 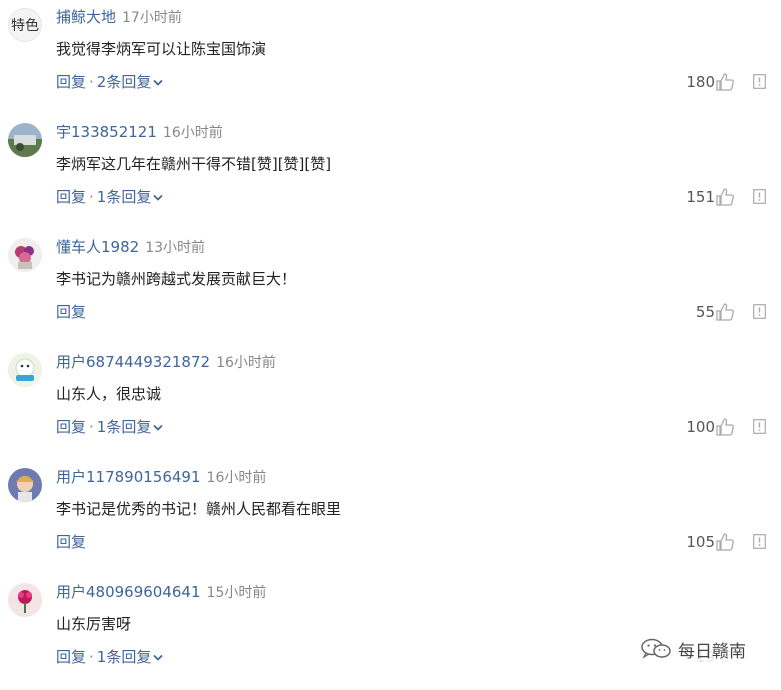 I want to click on timestamp: 13小时前, so click(x=175, y=248).